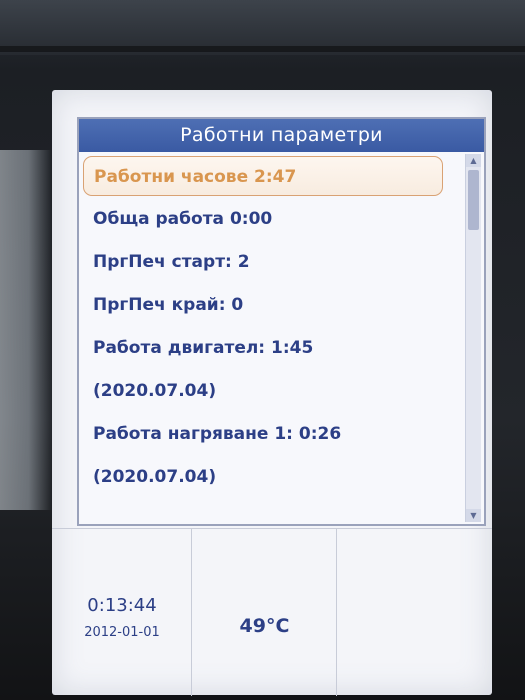  What do you see at coordinates (122, 605) in the screenshot?
I see `clock-time: 0:13:44` at bounding box center [122, 605].